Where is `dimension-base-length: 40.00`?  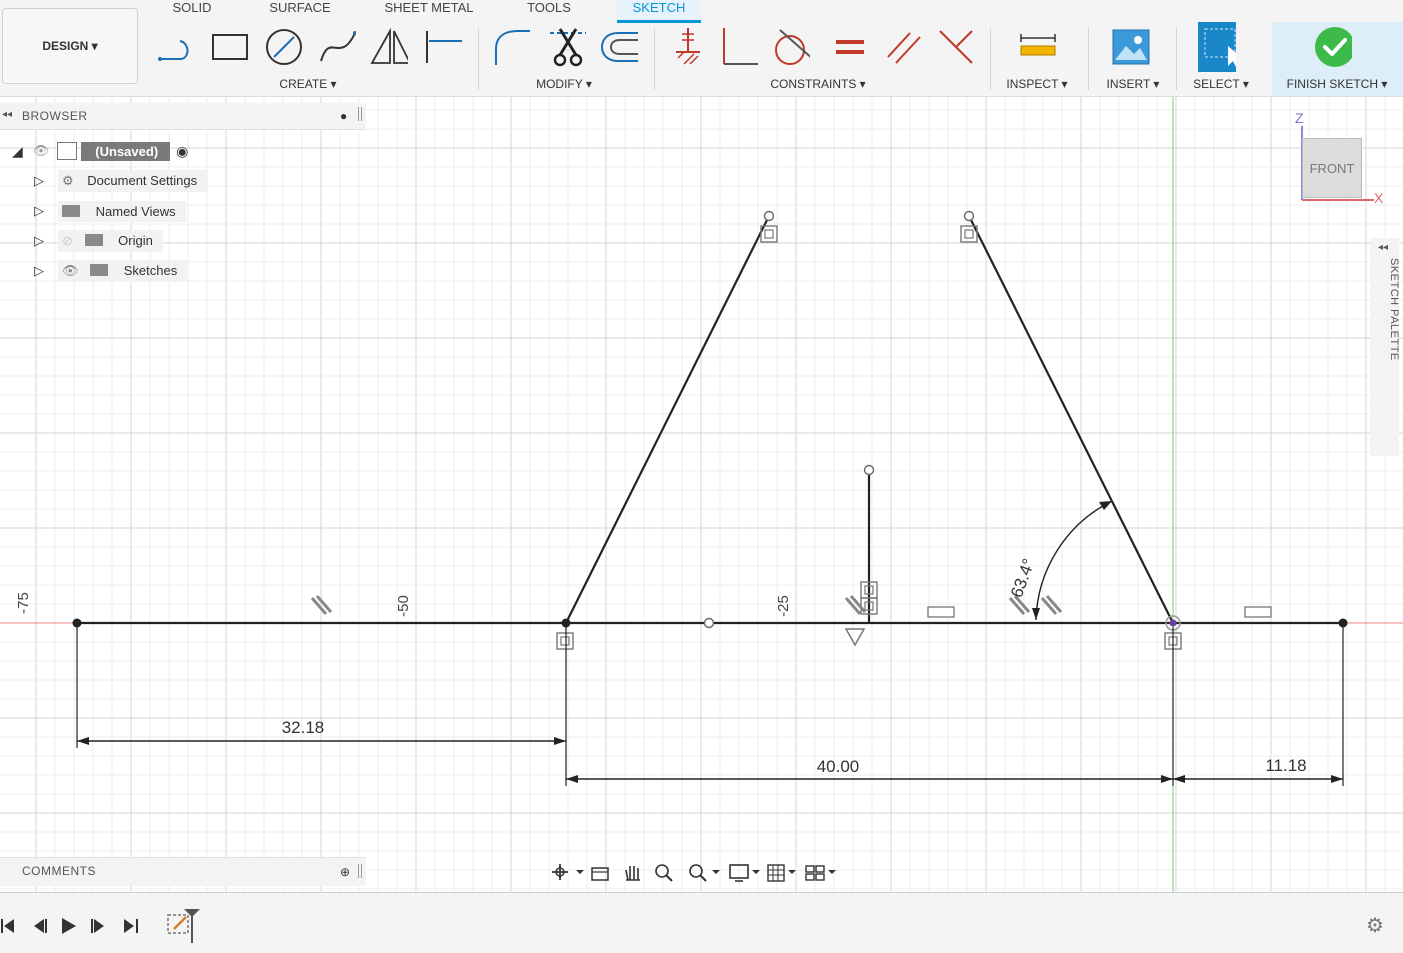 dimension-base-length: 40.00 is located at coordinates (838, 766).